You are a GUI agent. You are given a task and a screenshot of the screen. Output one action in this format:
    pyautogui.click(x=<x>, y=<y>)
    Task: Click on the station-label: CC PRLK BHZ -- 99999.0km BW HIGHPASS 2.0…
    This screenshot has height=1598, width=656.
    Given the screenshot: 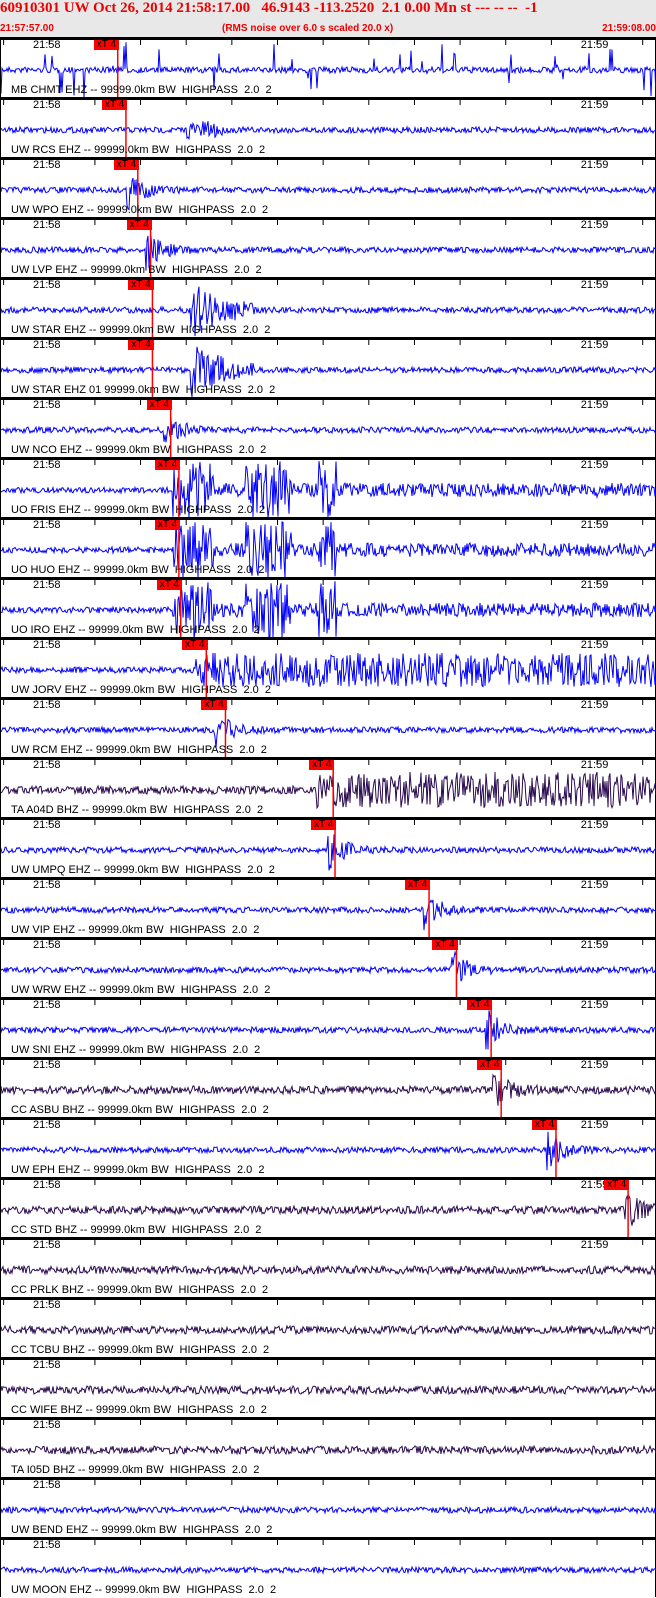 What is the action you would take?
    pyautogui.click(x=140, y=1290)
    